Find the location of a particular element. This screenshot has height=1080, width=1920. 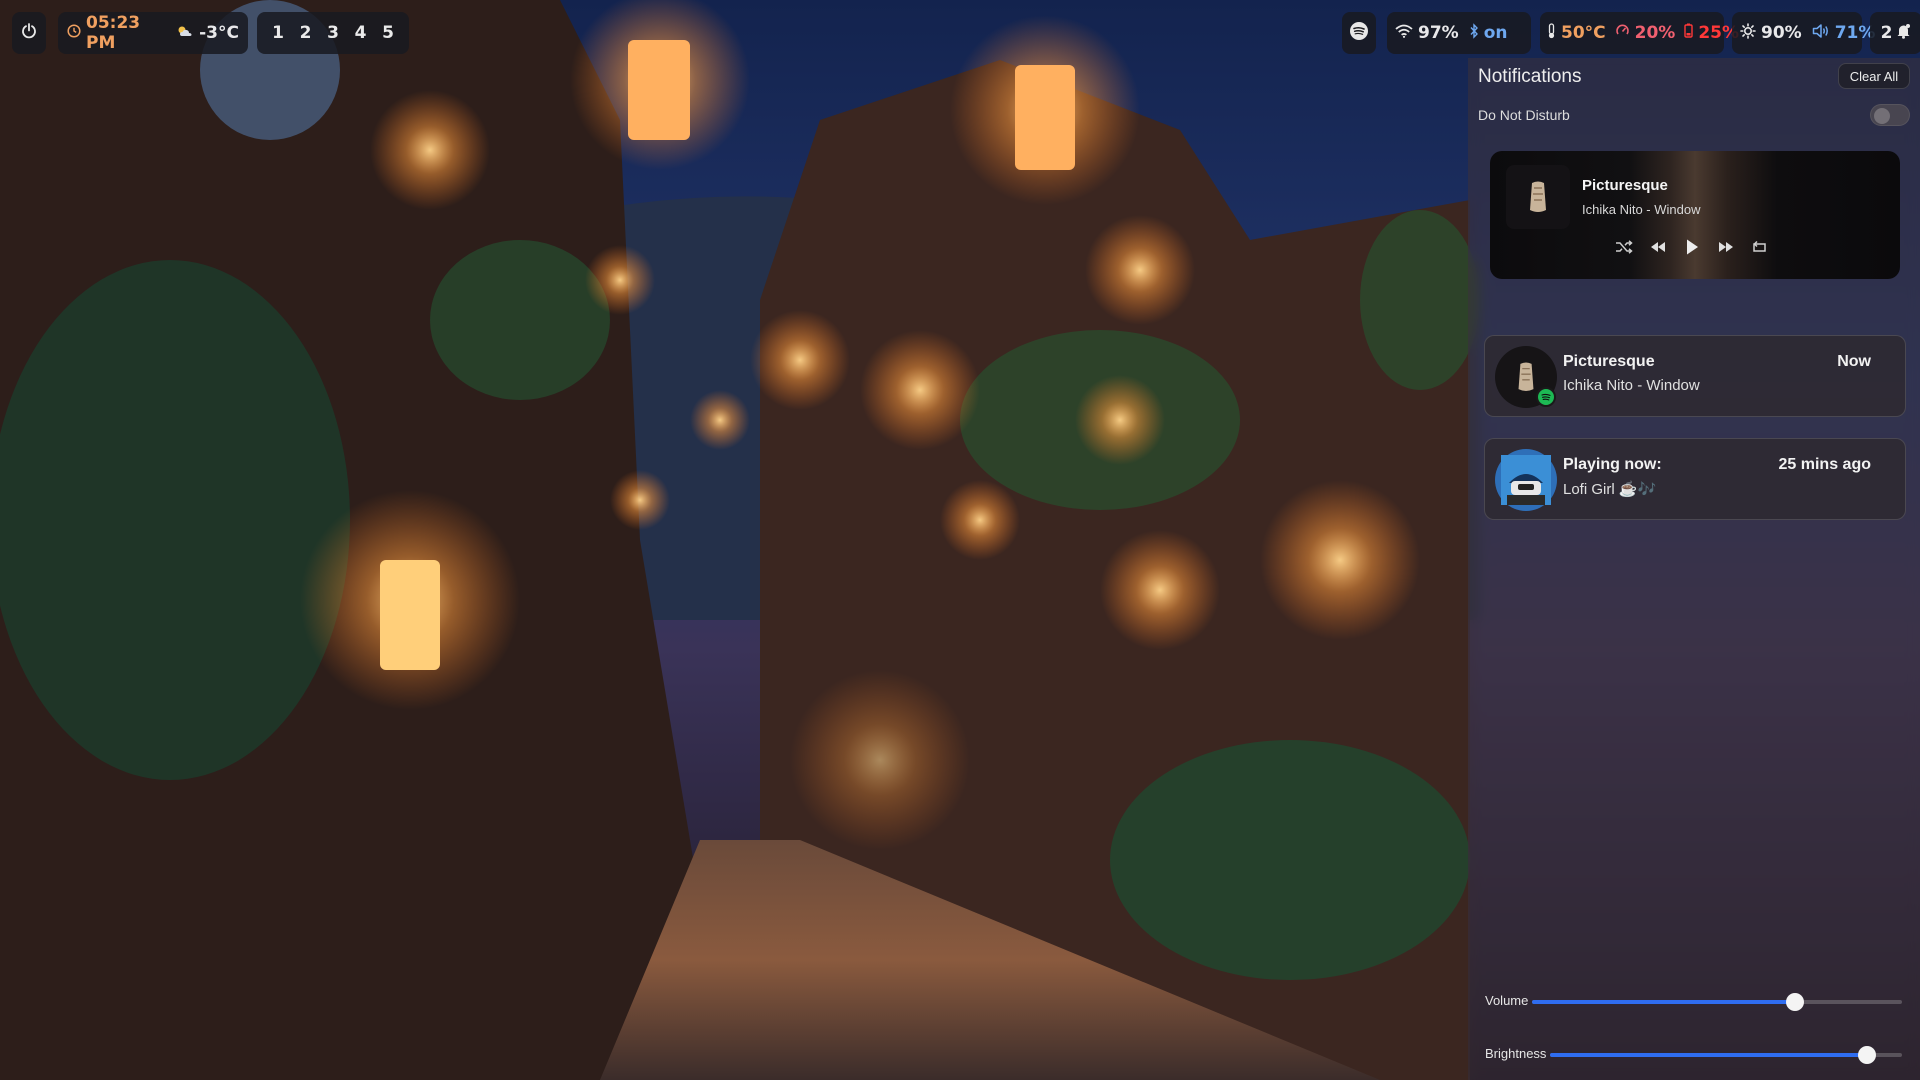

bluetooth-state: on is located at coordinates (1495, 33).